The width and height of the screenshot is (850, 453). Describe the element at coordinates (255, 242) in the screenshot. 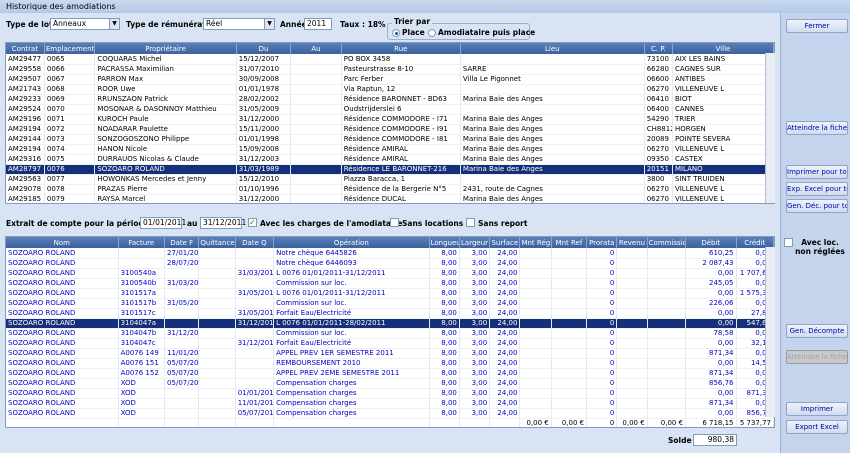

I see `column-header: Date Q` at that location.